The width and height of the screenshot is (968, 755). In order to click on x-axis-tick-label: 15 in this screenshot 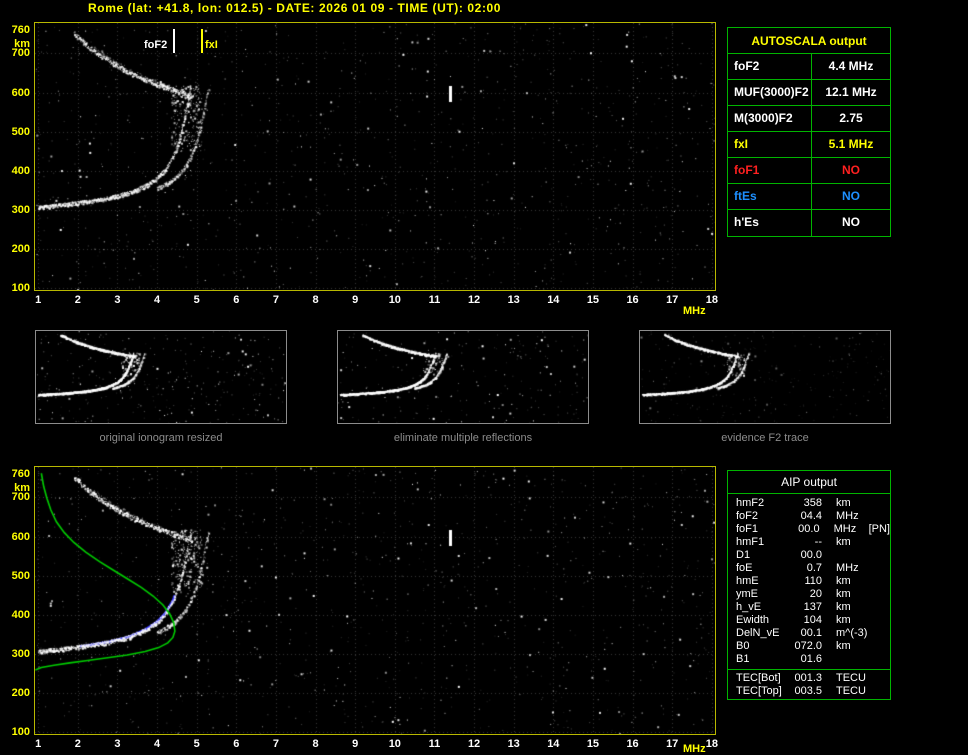, I will do `click(593, 300)`.